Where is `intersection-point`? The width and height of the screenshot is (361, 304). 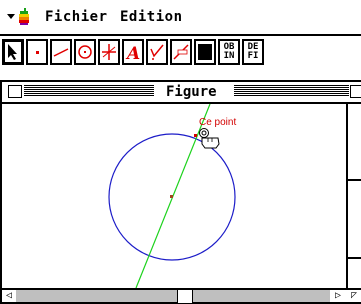 intersection-point is located at coordinates (195, 135).